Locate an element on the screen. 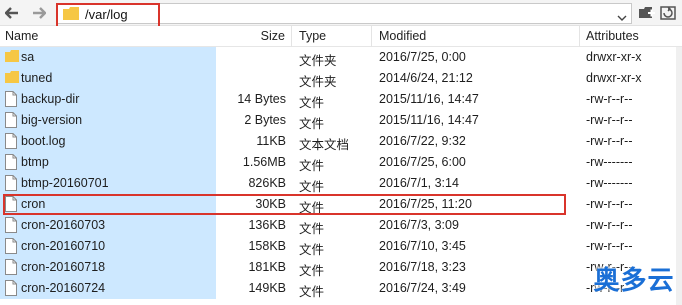 Image resolution: width=682 pixels, height=305 pixels. file-size: 181KB is located at coordinates (267, 267).